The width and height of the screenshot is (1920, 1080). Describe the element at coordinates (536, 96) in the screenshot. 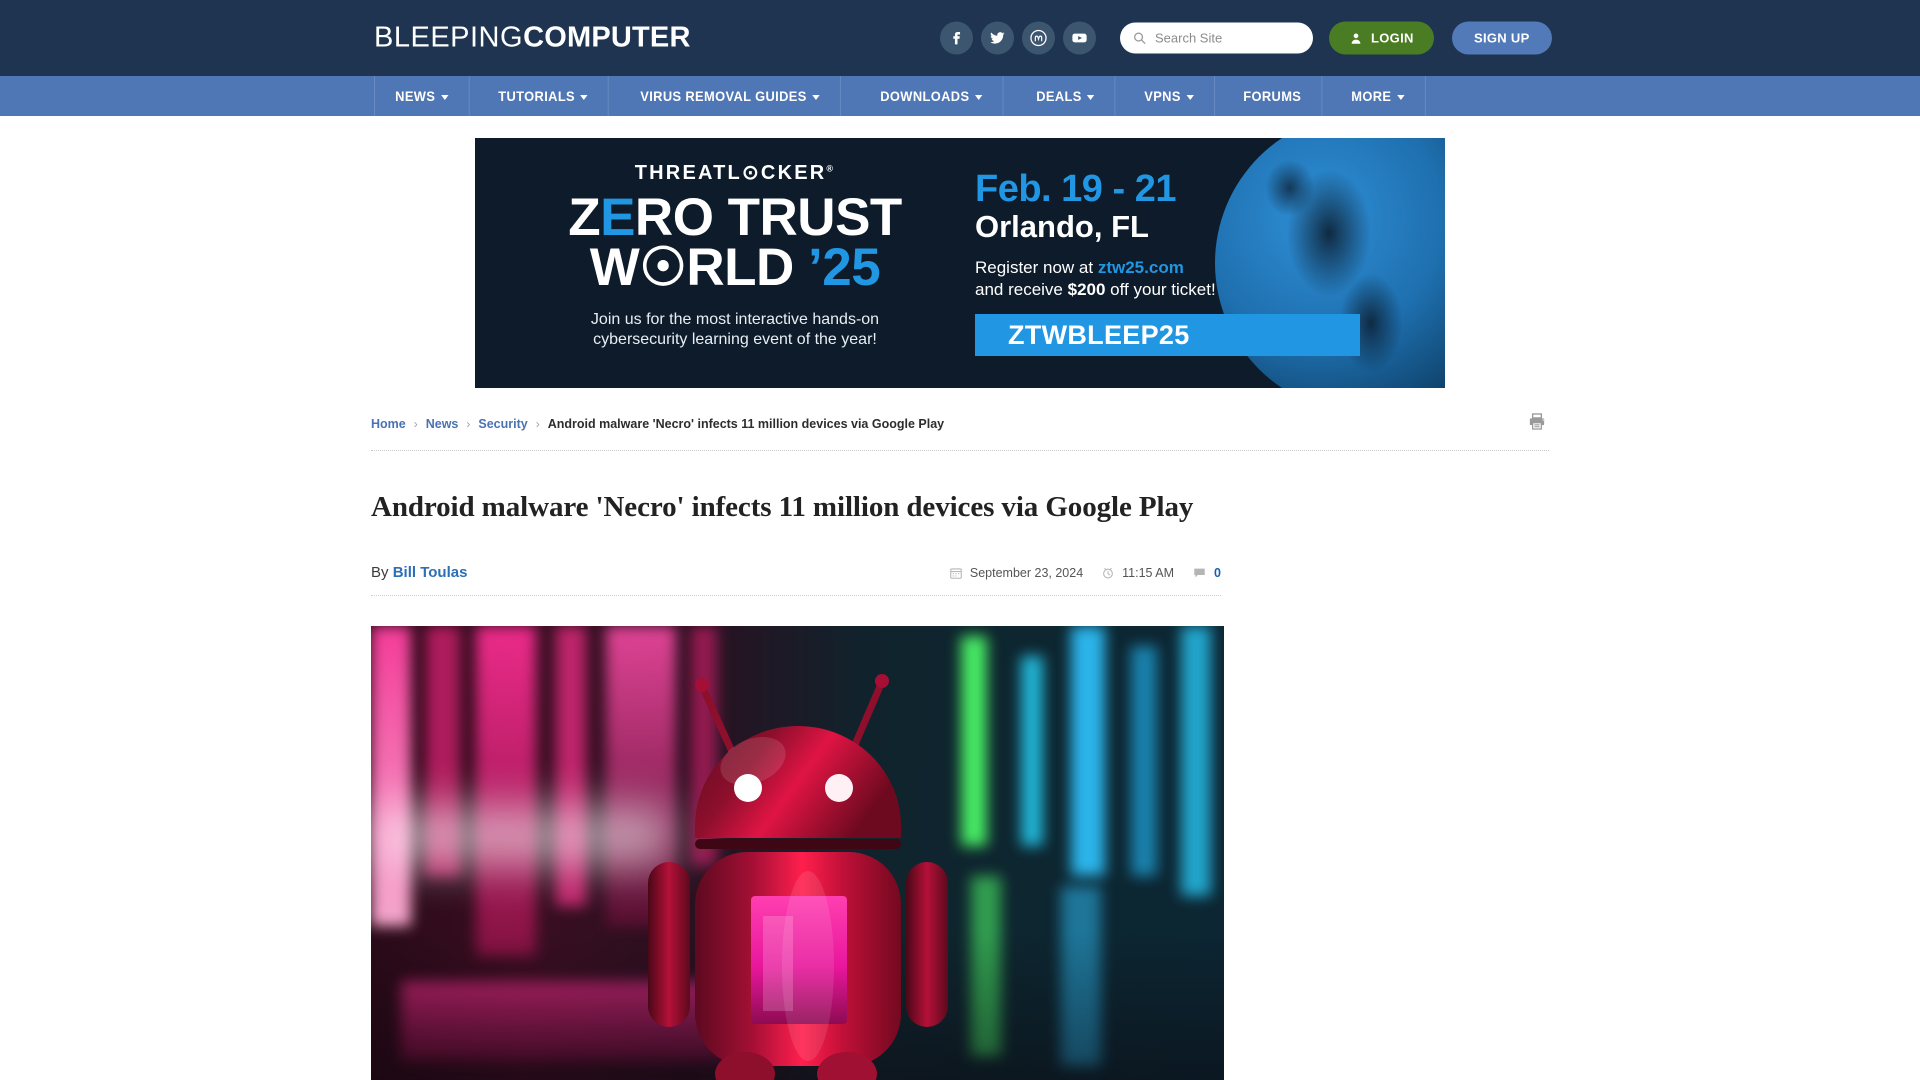

I see `nav-label: TUTORIALS` at that location.